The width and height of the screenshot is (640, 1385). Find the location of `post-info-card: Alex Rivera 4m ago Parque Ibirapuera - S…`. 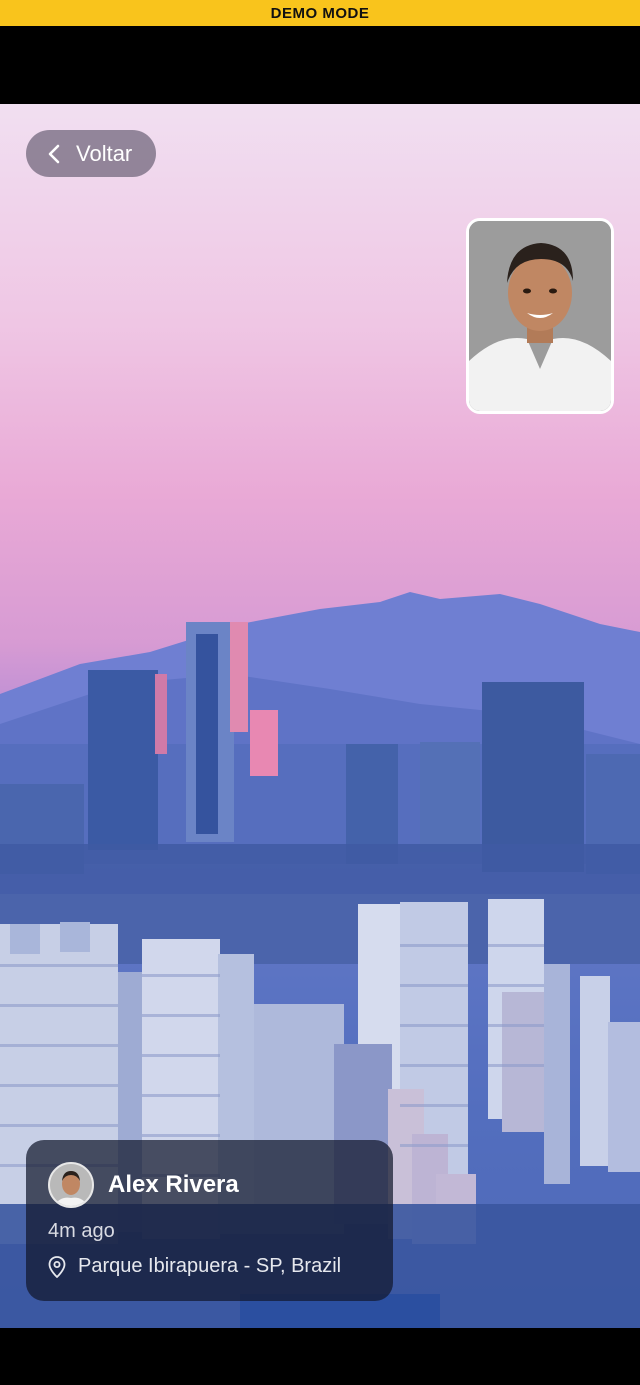

post-info-card: Alex Rivera 4m ago Parque Ibirapuera - S… is located at coordinates (209, 1220).